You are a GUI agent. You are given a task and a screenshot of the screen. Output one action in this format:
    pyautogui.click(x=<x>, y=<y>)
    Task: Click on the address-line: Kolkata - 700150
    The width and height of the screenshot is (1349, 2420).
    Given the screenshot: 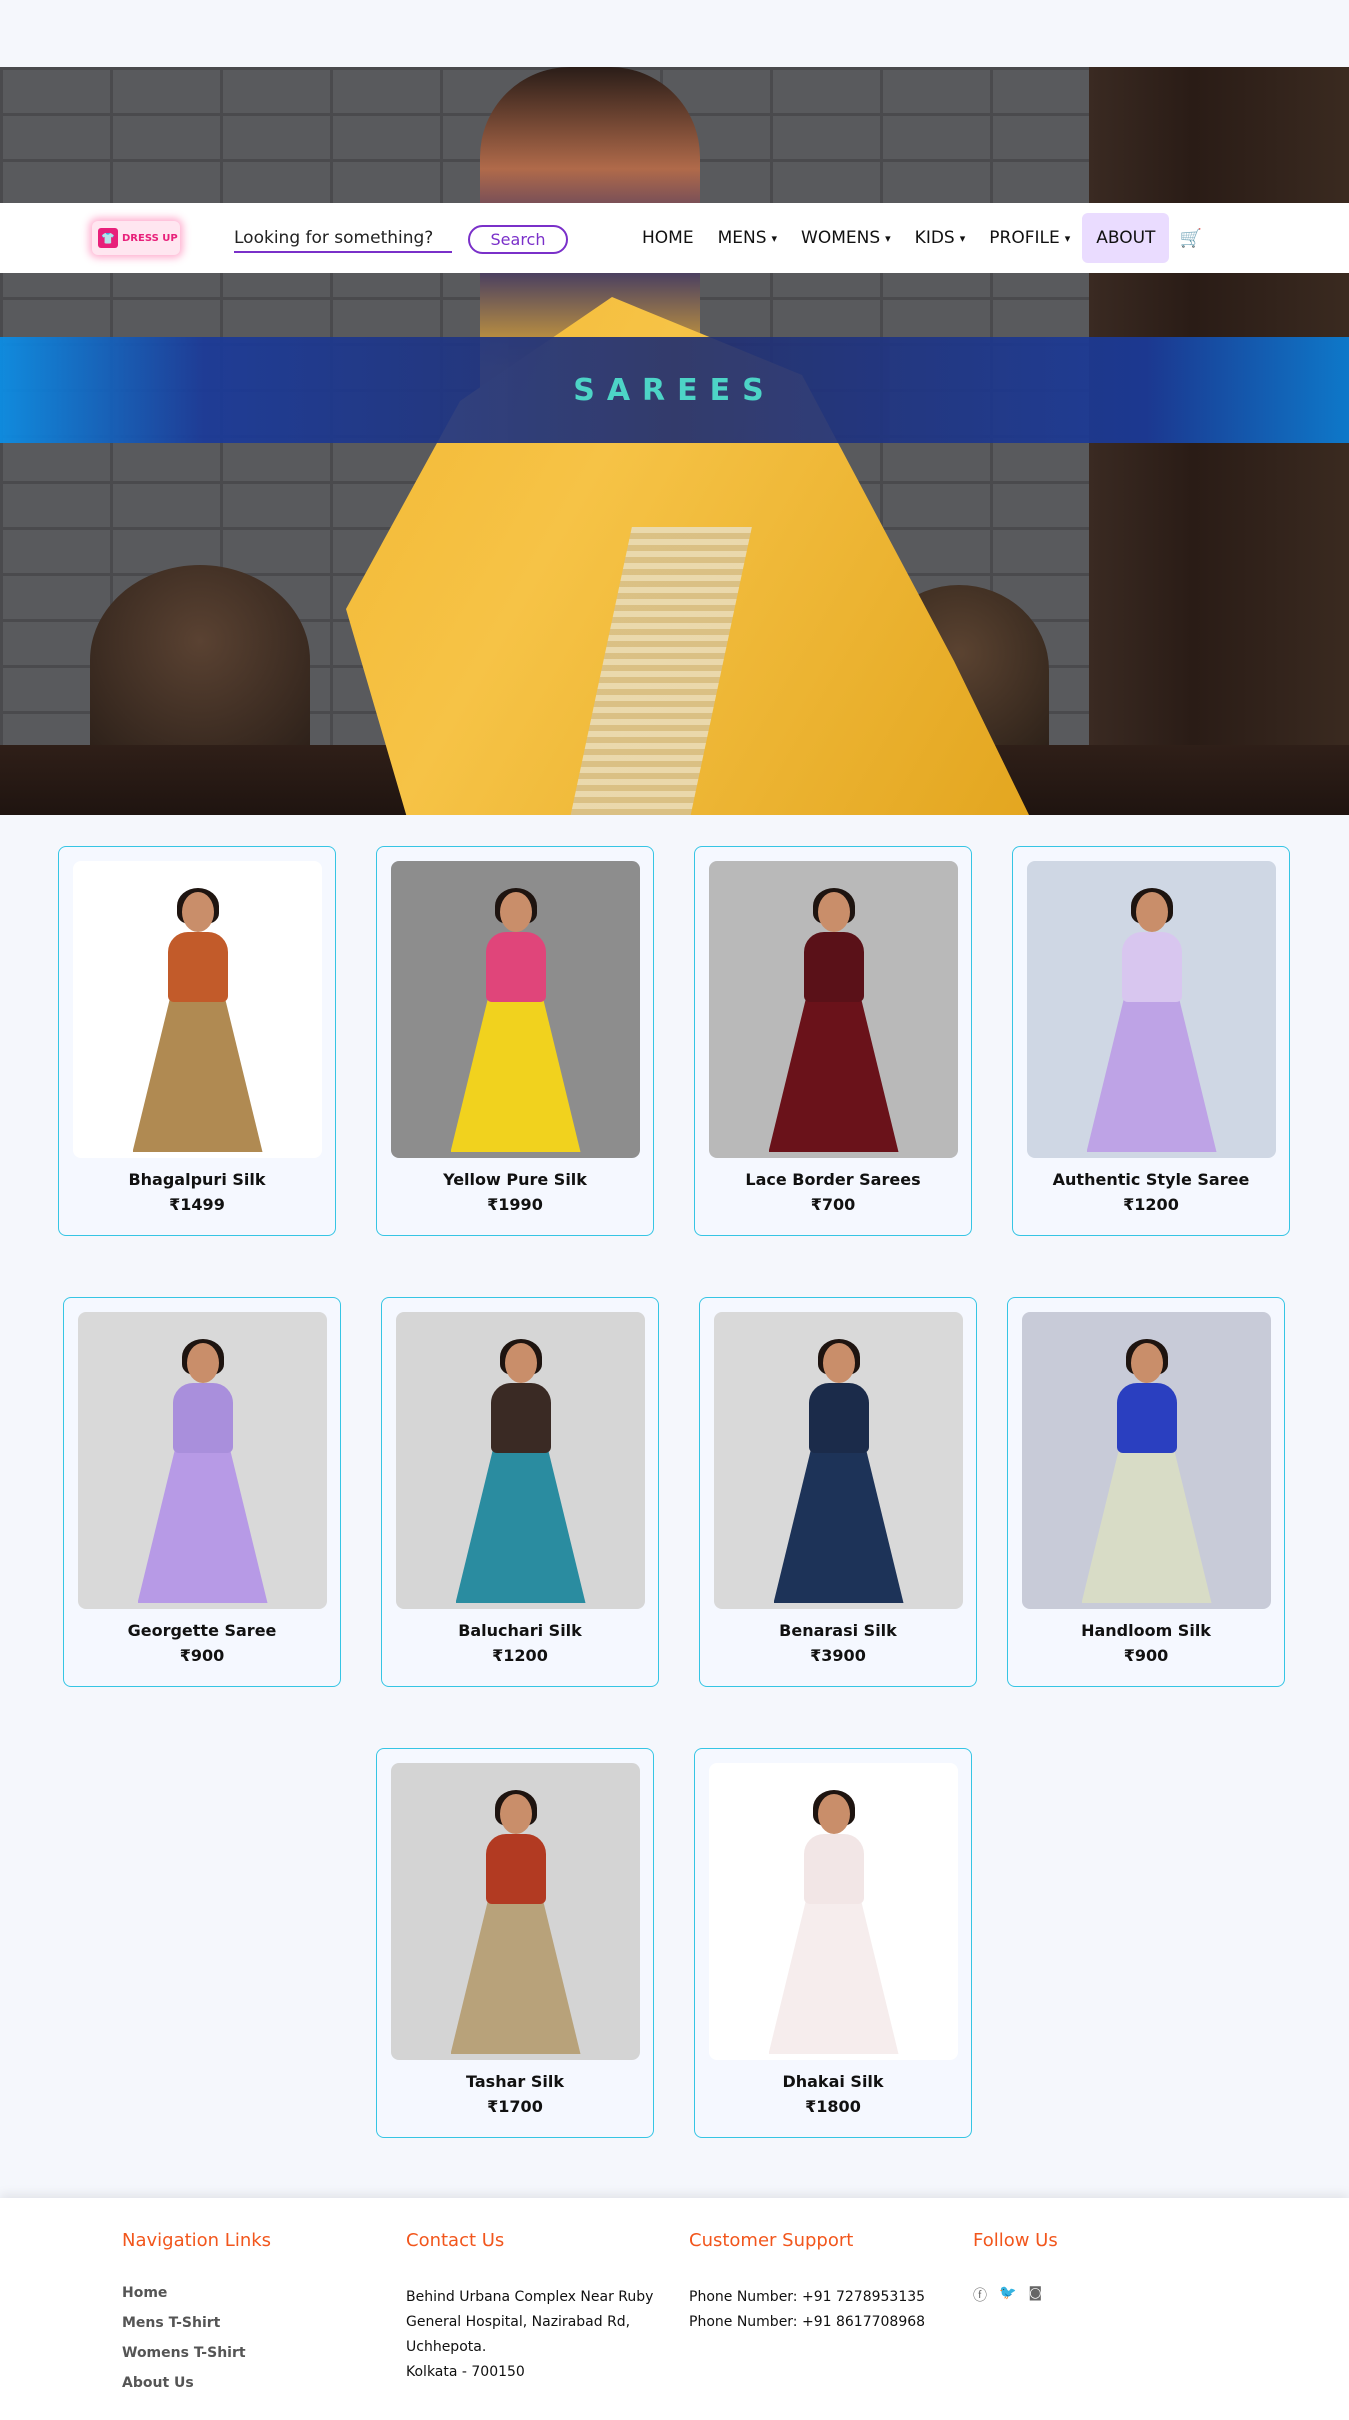 What is the action you would take?
    pyautogui.click(x=465, y=2372)
    